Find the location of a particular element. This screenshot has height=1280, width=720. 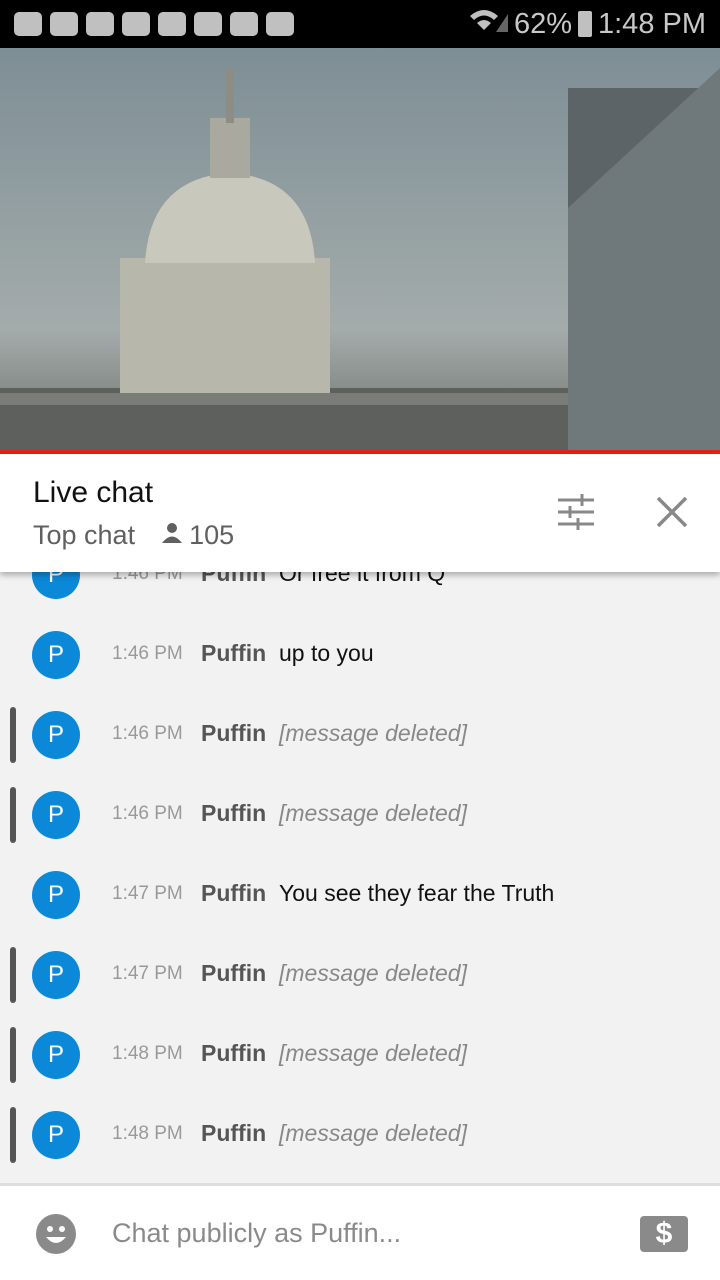

wifi-icon is located at coordinates (488, 24).